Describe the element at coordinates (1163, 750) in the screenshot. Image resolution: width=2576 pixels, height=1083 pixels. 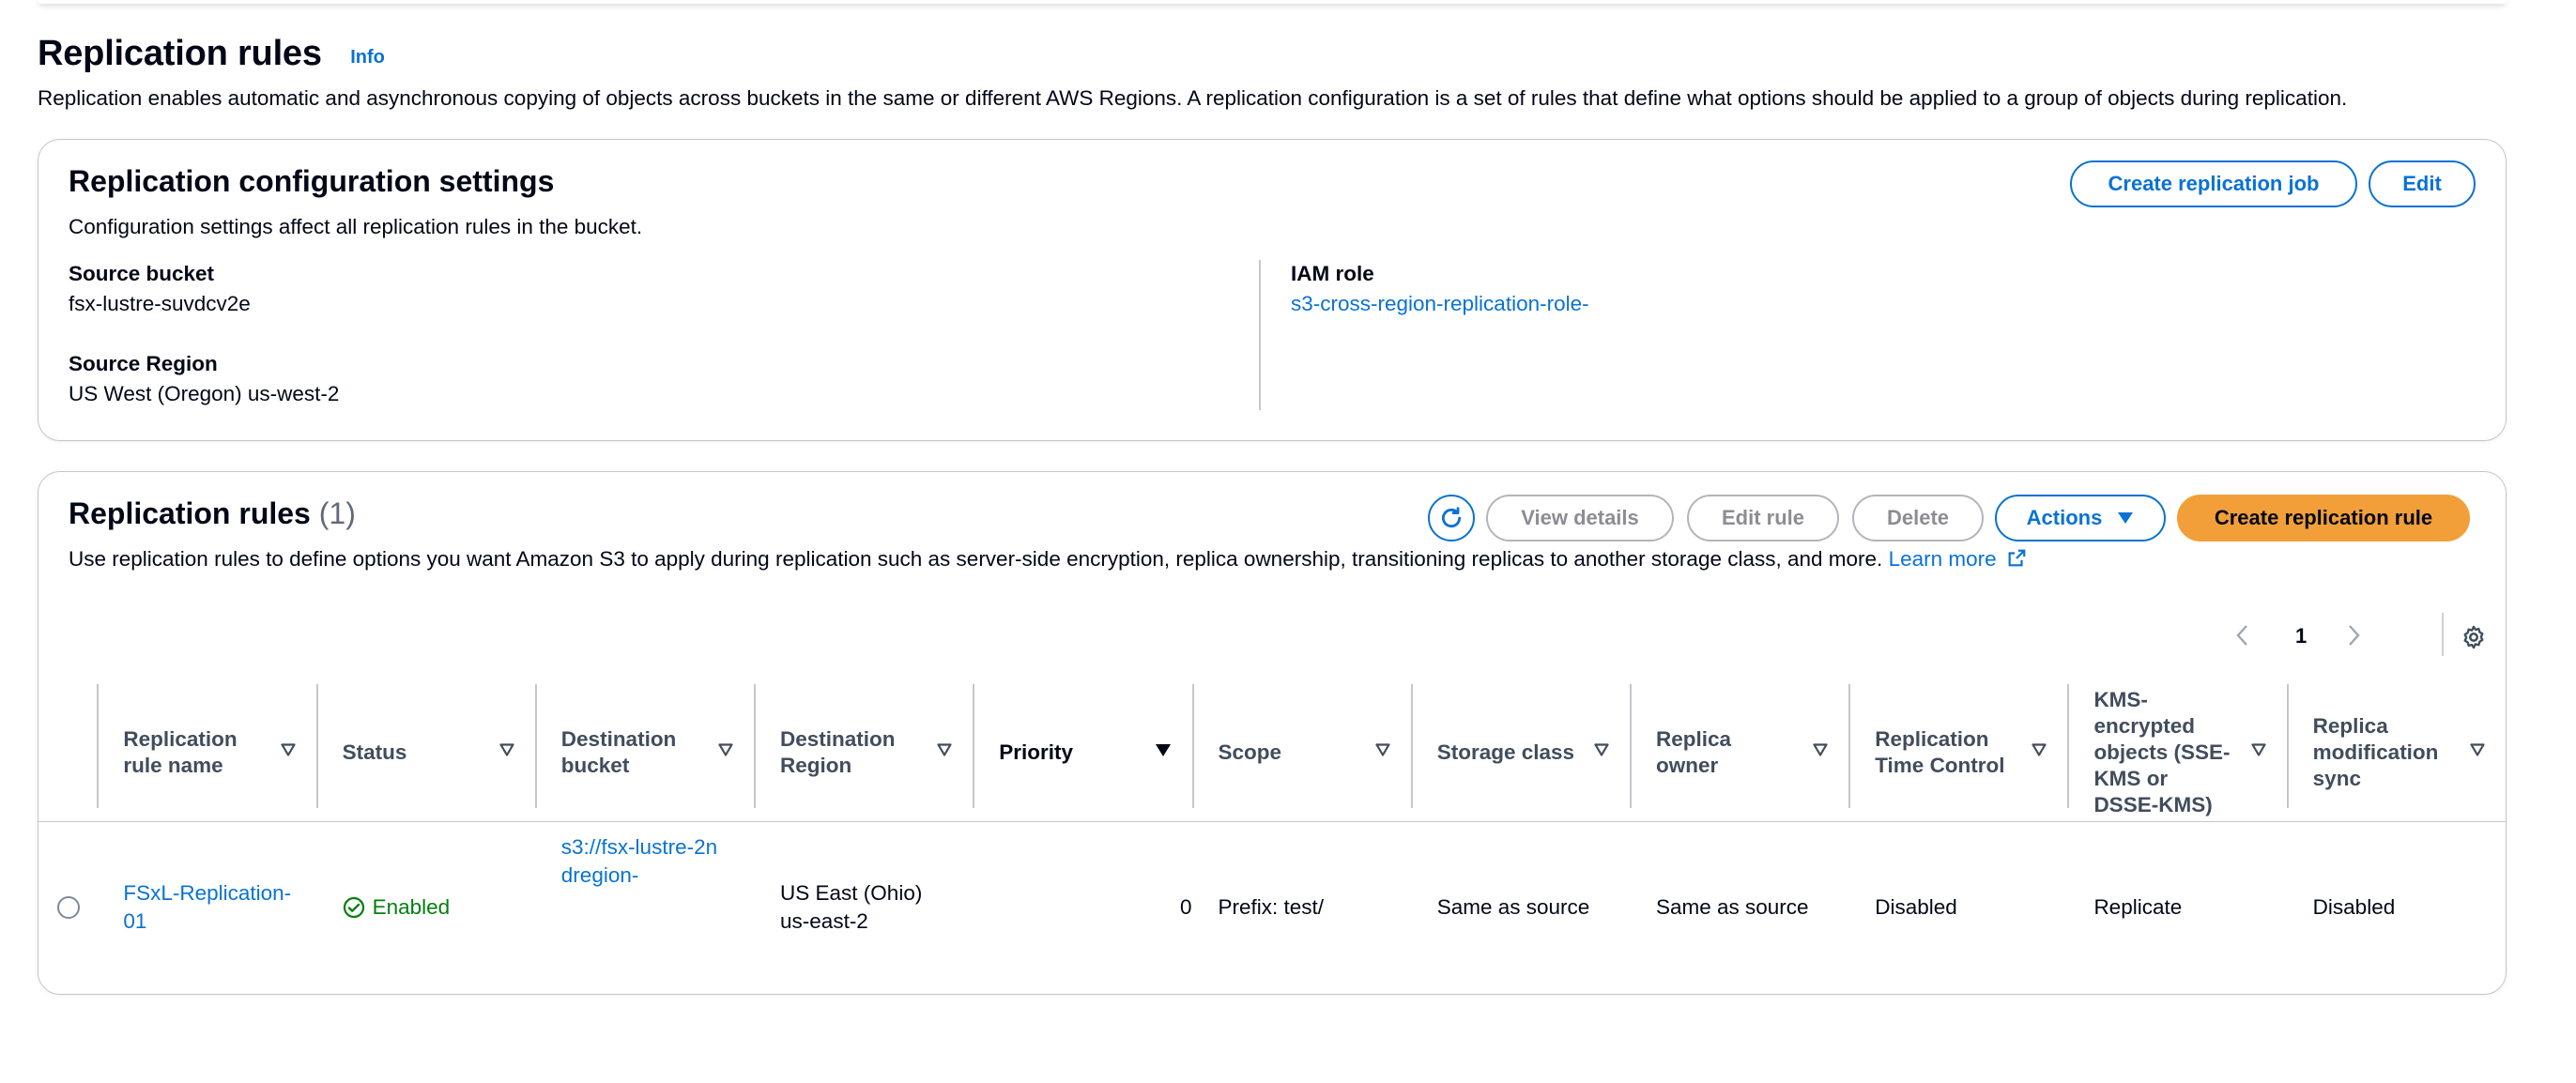
I see `sort-descending-icon` at that location.